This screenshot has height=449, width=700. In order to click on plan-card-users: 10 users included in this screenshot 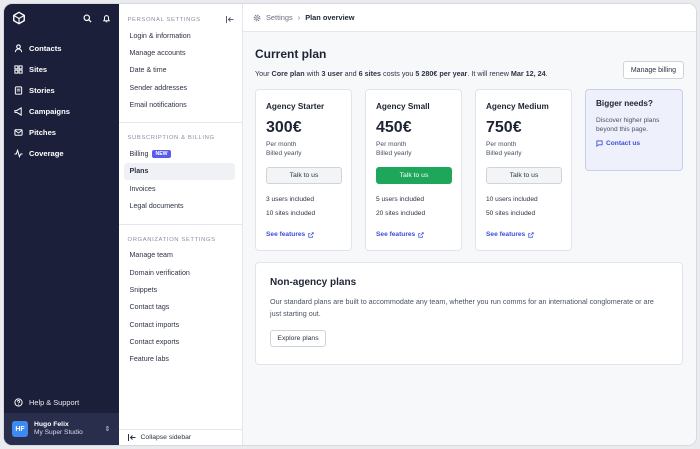, I will do `click(512, 199)`.